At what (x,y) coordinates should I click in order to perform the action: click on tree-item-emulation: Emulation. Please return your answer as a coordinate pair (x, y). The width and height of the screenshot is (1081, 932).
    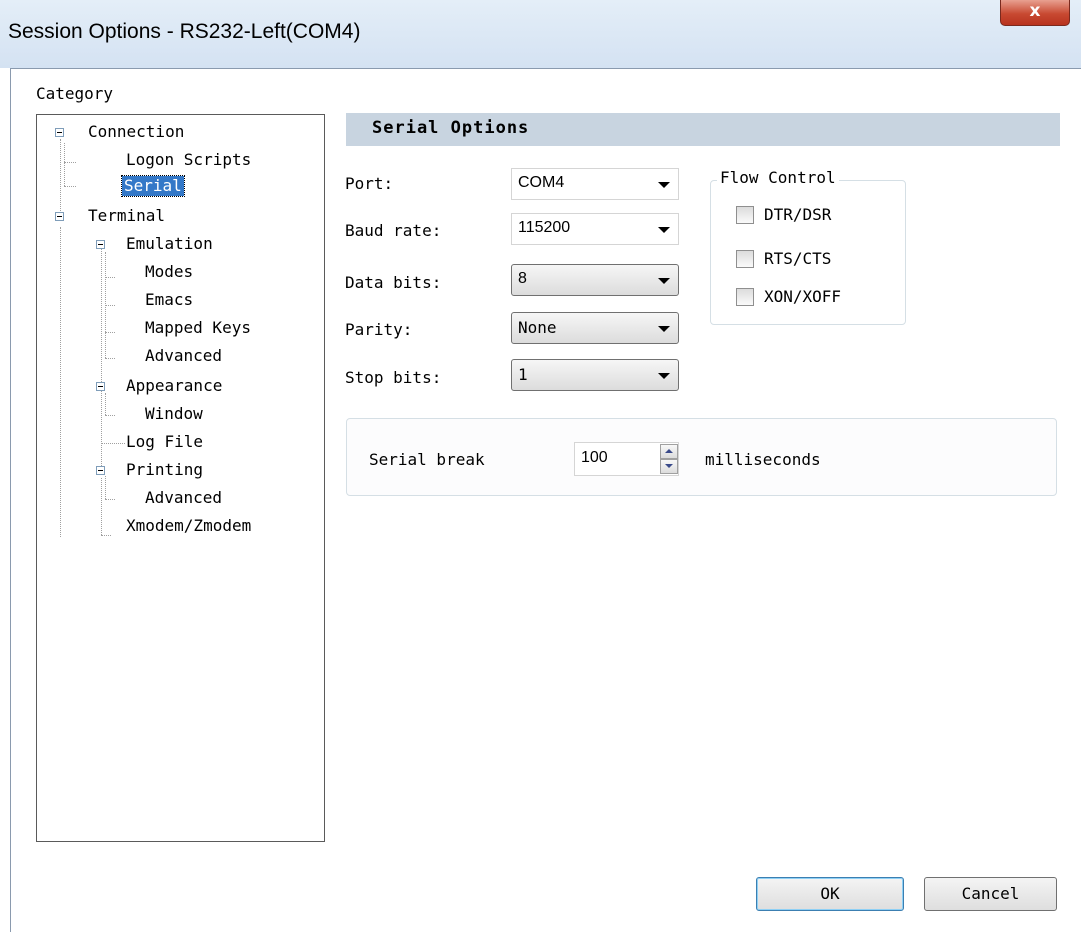
    Looking at the image, I should click on (169, 244).